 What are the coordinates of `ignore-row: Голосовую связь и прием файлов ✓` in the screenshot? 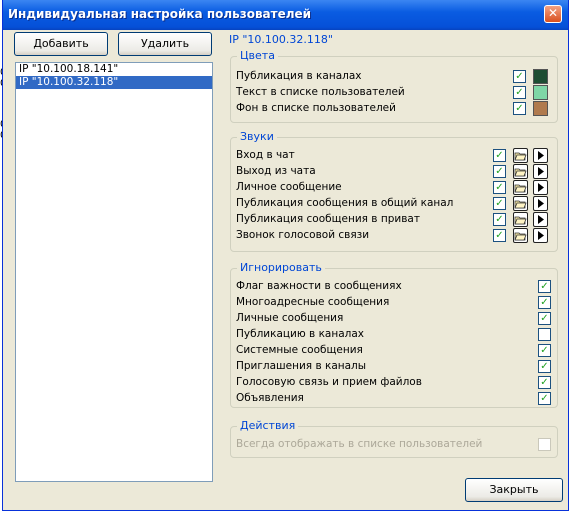 It's located at (393, 383).